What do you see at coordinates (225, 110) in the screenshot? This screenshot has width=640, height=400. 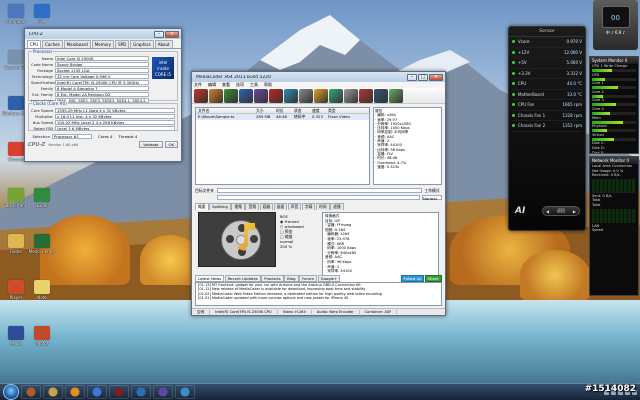 I see `column-header: 文件名` at bounding box center [225, 110].